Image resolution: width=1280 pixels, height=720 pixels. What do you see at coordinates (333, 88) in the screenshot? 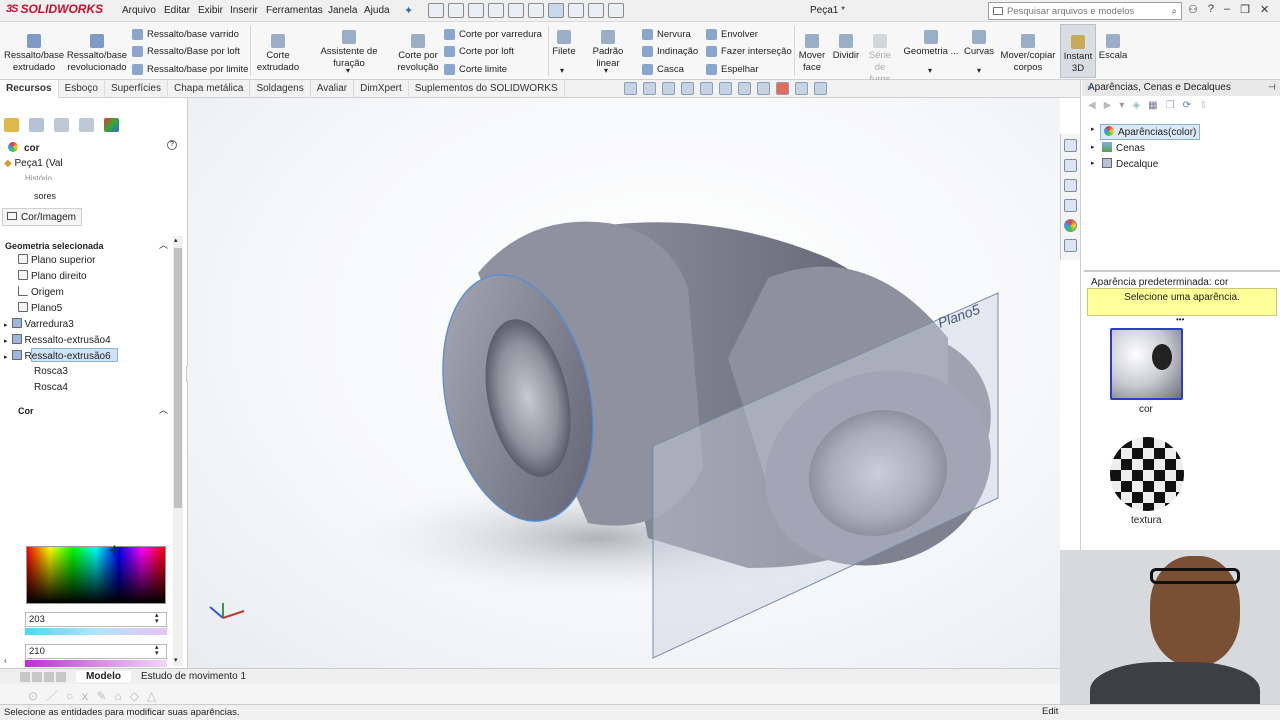
I see `tab-avaliar: Avaliar` at bounding box center [333, 88].